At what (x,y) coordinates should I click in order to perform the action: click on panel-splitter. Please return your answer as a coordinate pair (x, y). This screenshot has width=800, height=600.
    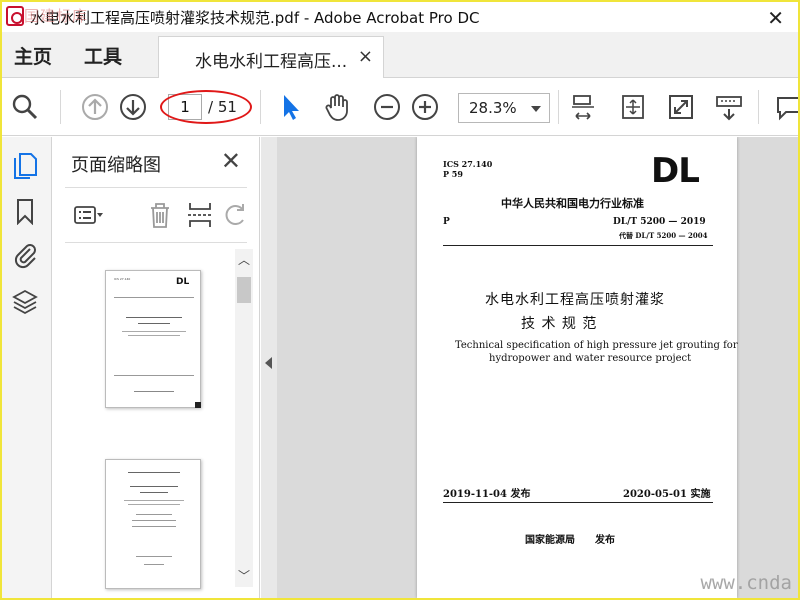
    Looking at the image, I should click on (269, 367).